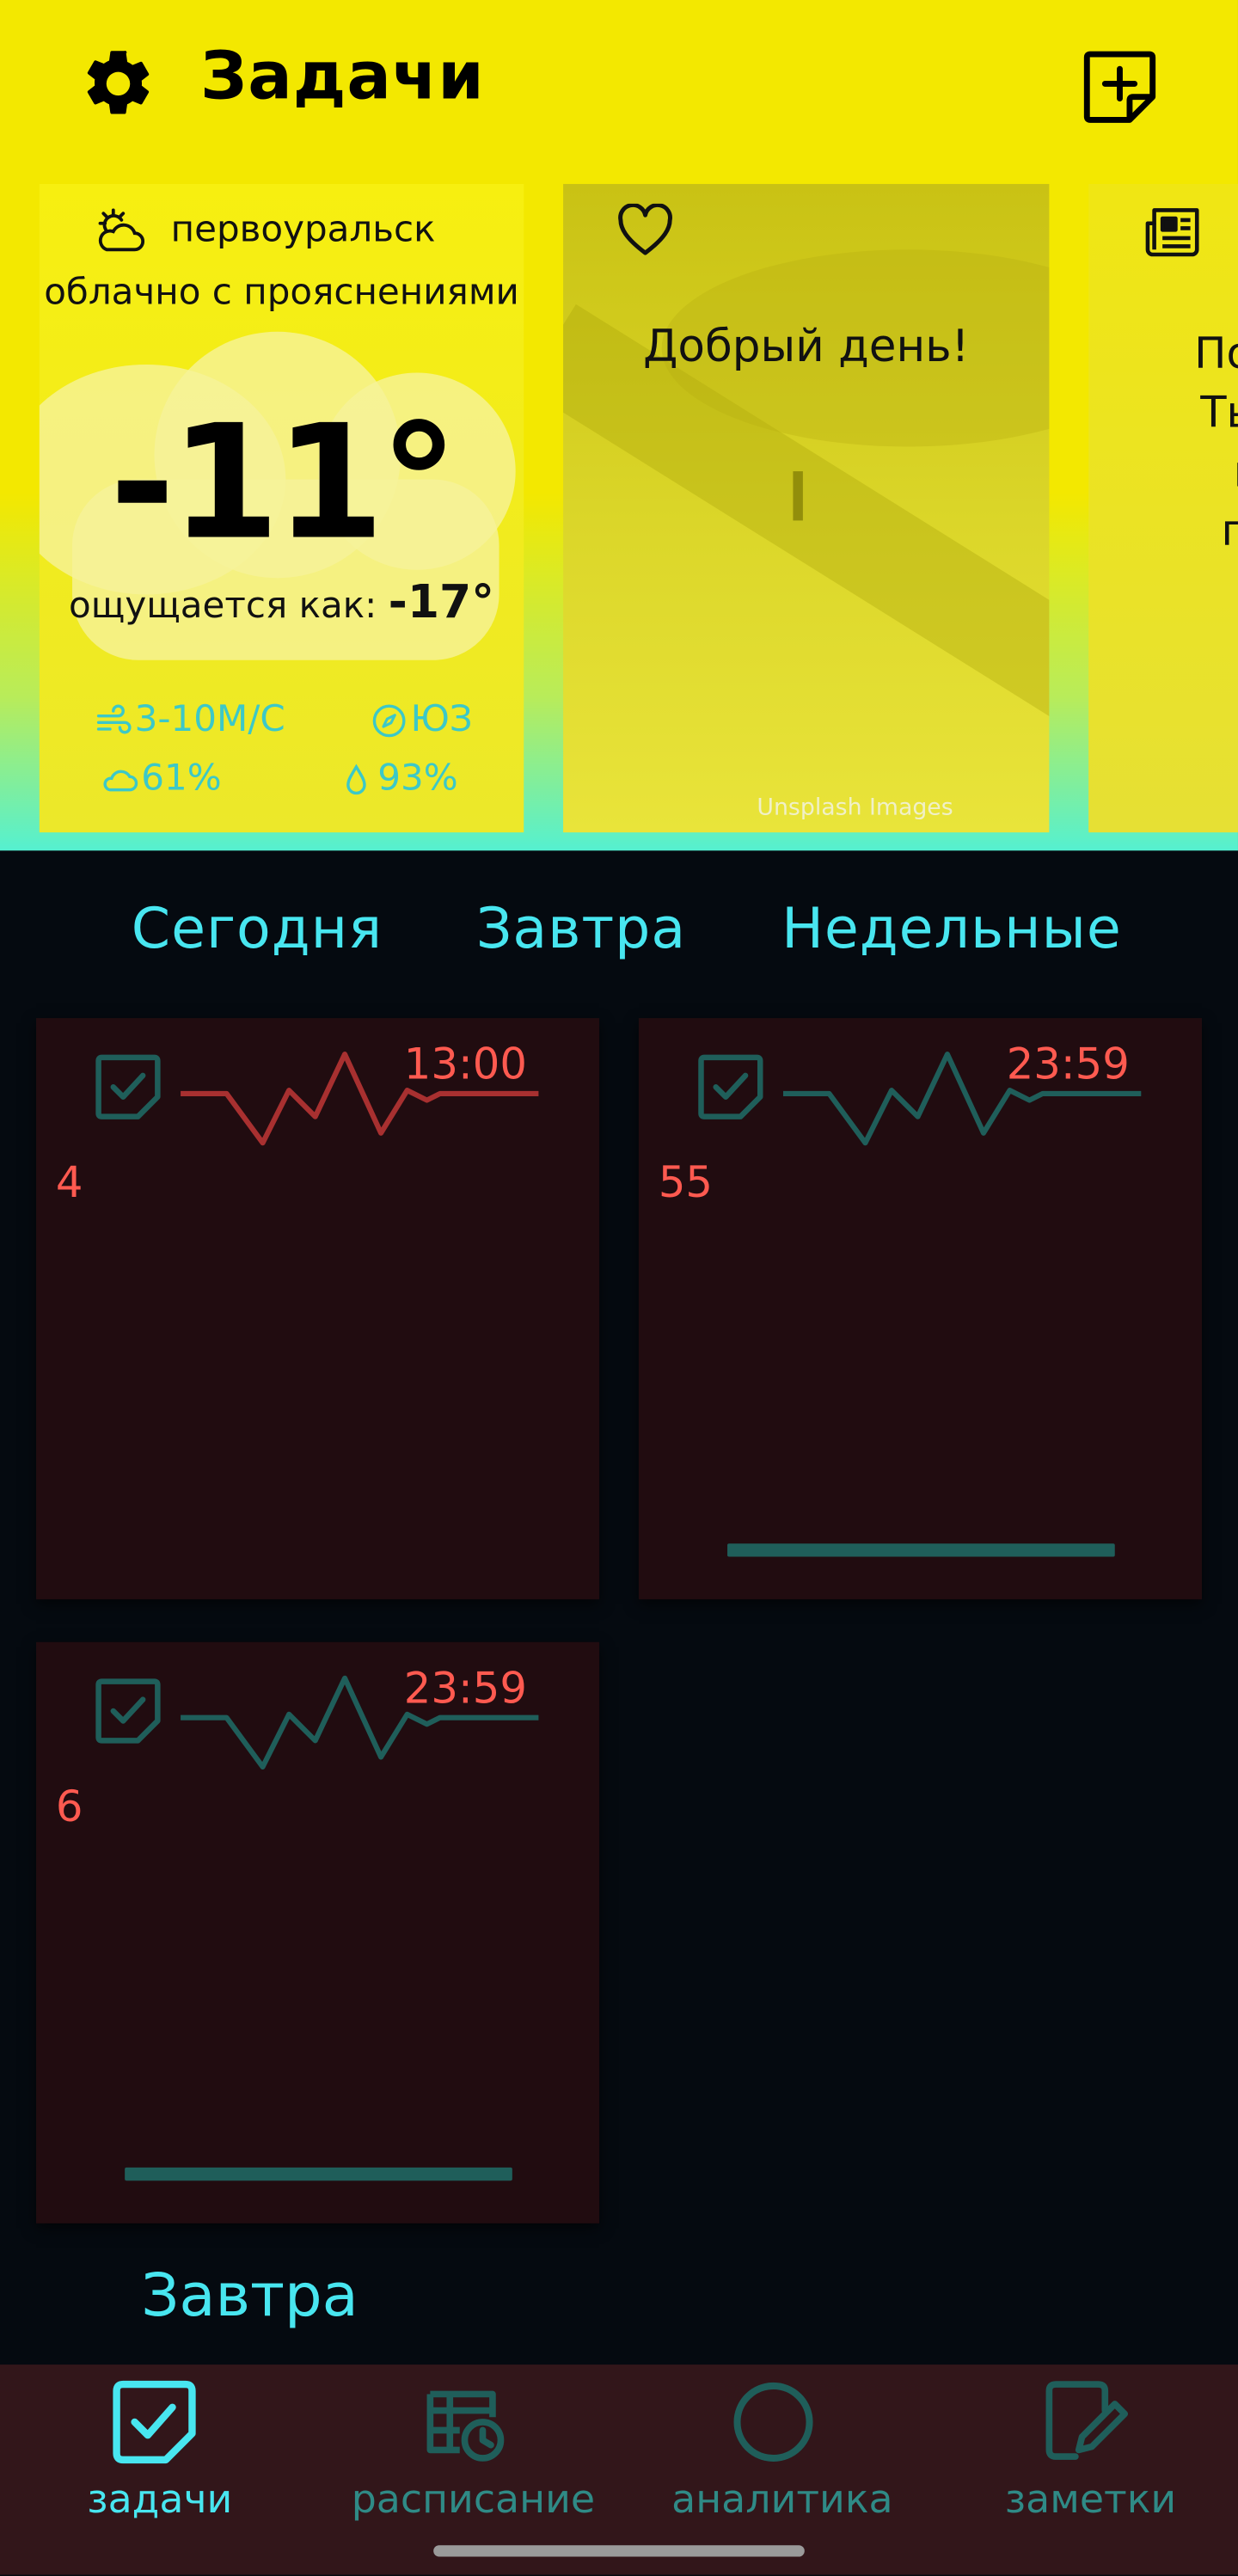 The width and height of the screenshot is (1238, 2576). I want to click on task-card: 23:59 6, so click(318, 1932).